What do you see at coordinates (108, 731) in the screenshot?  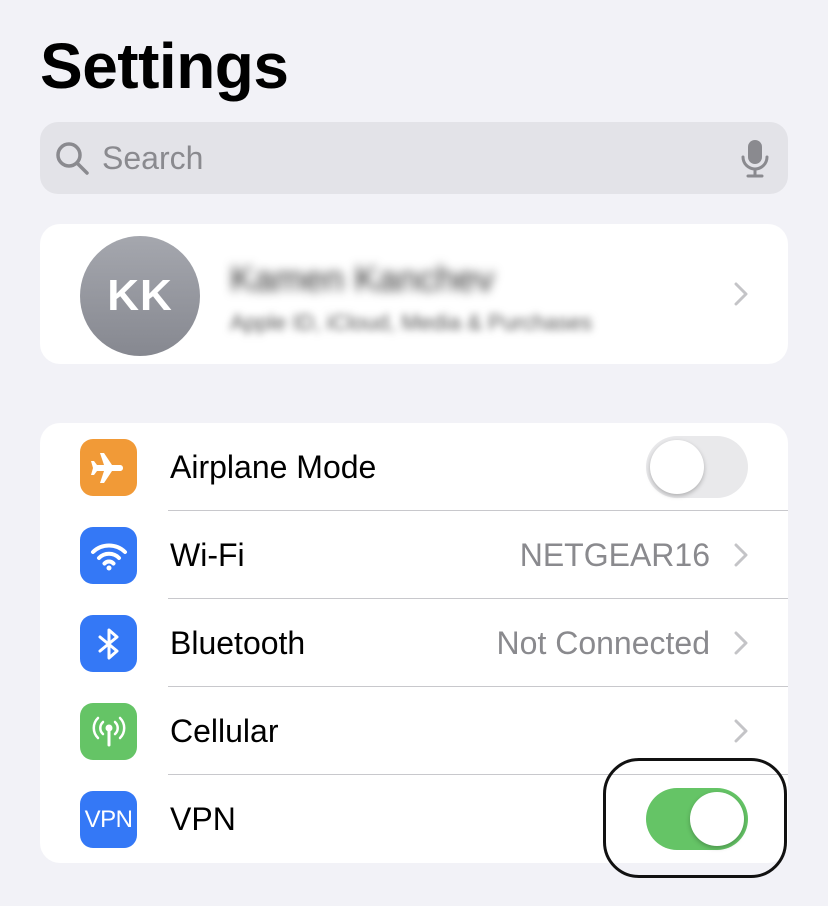 I see `cellular-icon` at bounding box center [108, 731].